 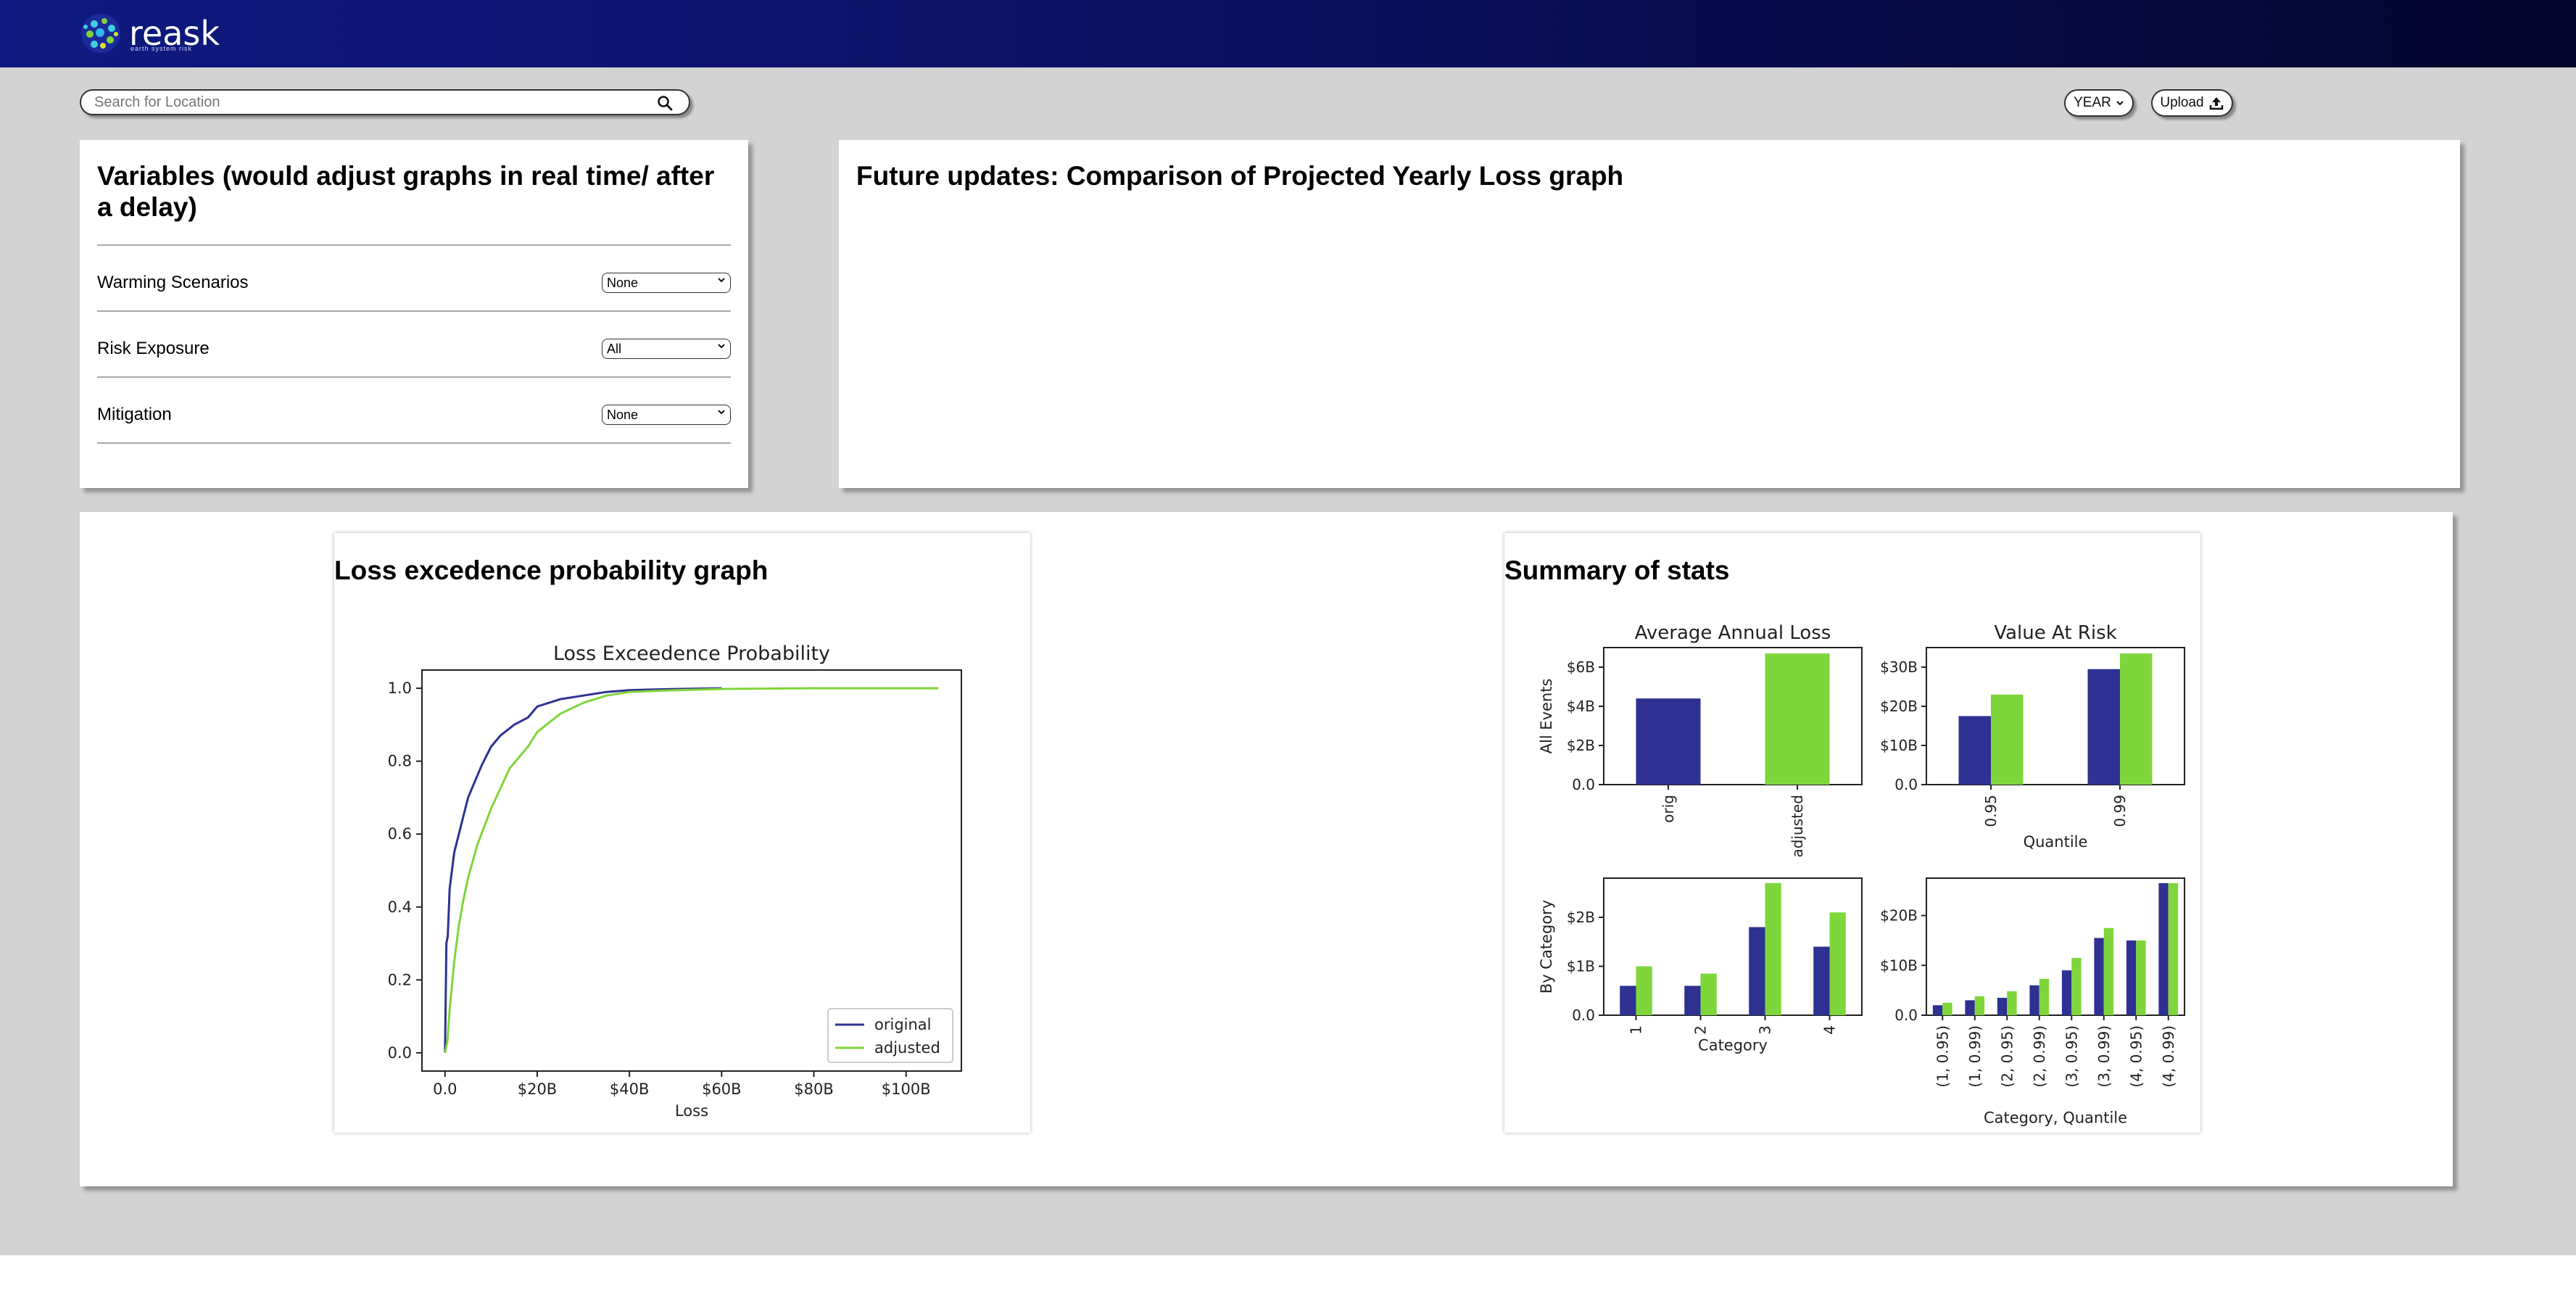 I want to click on x-tick-label: 4, so click(x=1830, y=1030).